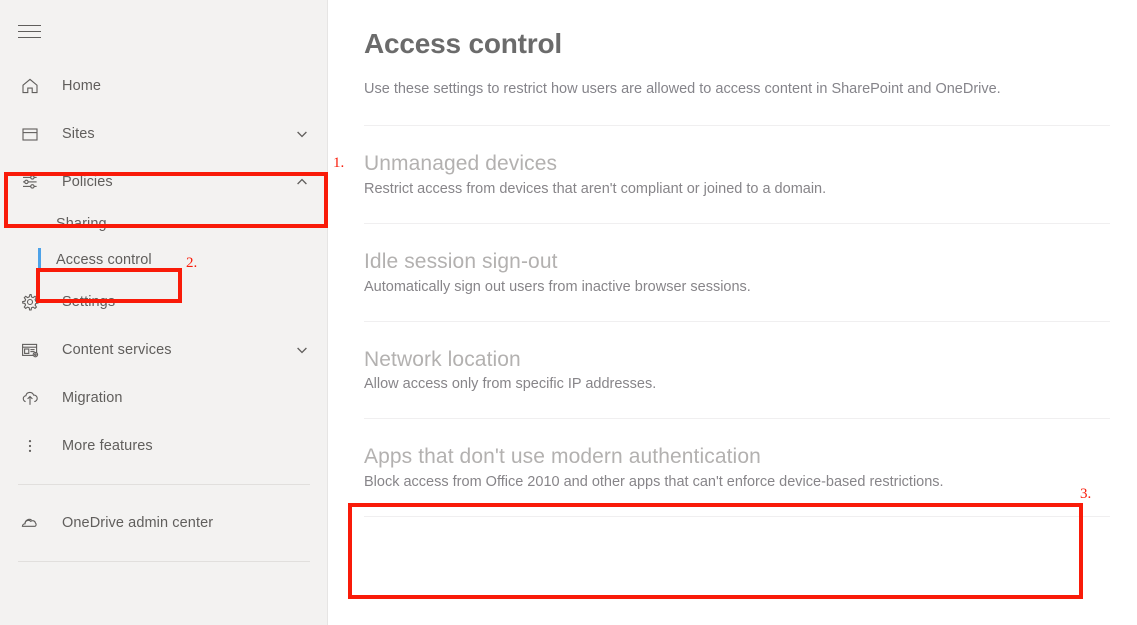 This screenshot has height=625, width=1137. I want to click on sidebar-item-label: Sharing, so click(81, 224).